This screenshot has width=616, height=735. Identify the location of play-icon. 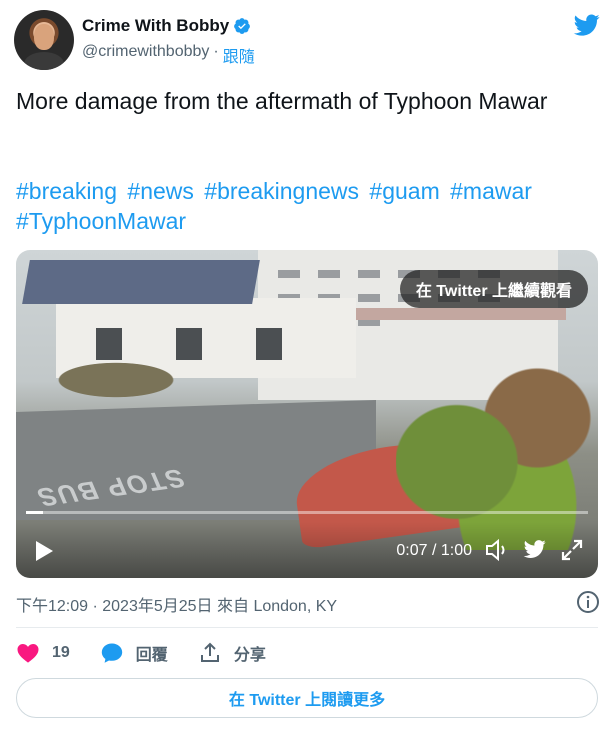
(44, 551).